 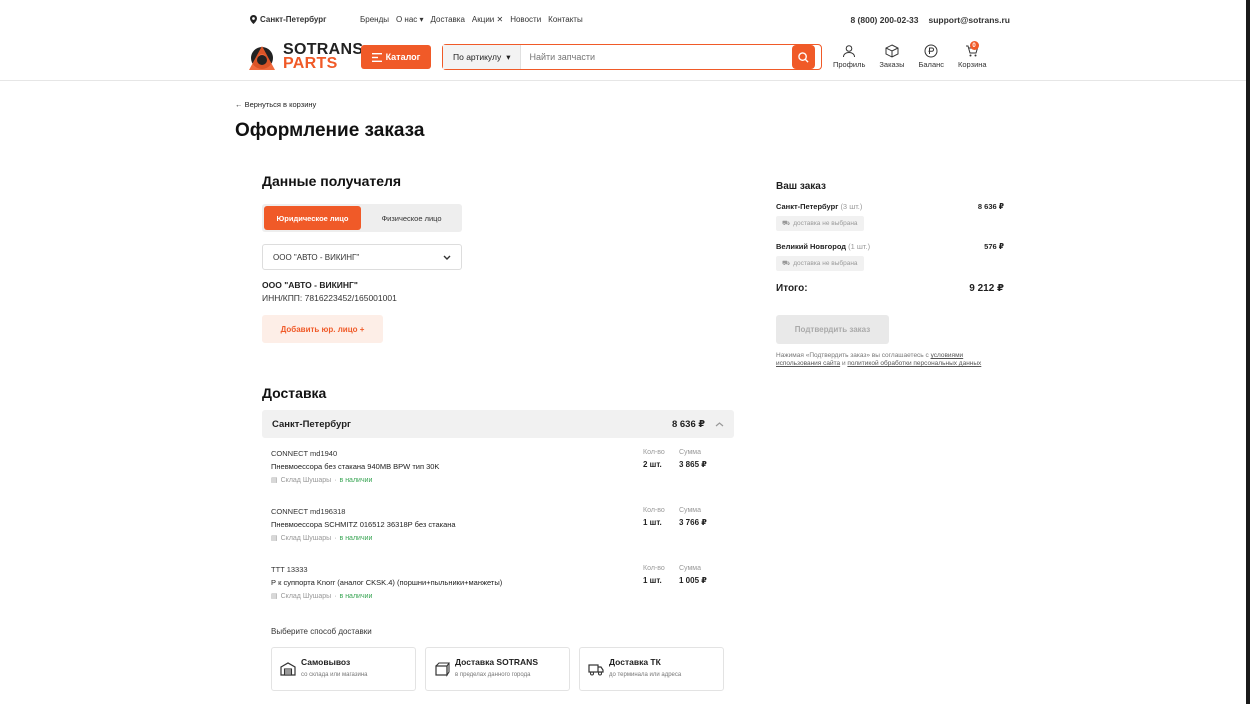 What do you see at coordinates (477, 57) in the screenshot?
I see `search-mode-label: По артикулу` at bounding box center [477, 57].